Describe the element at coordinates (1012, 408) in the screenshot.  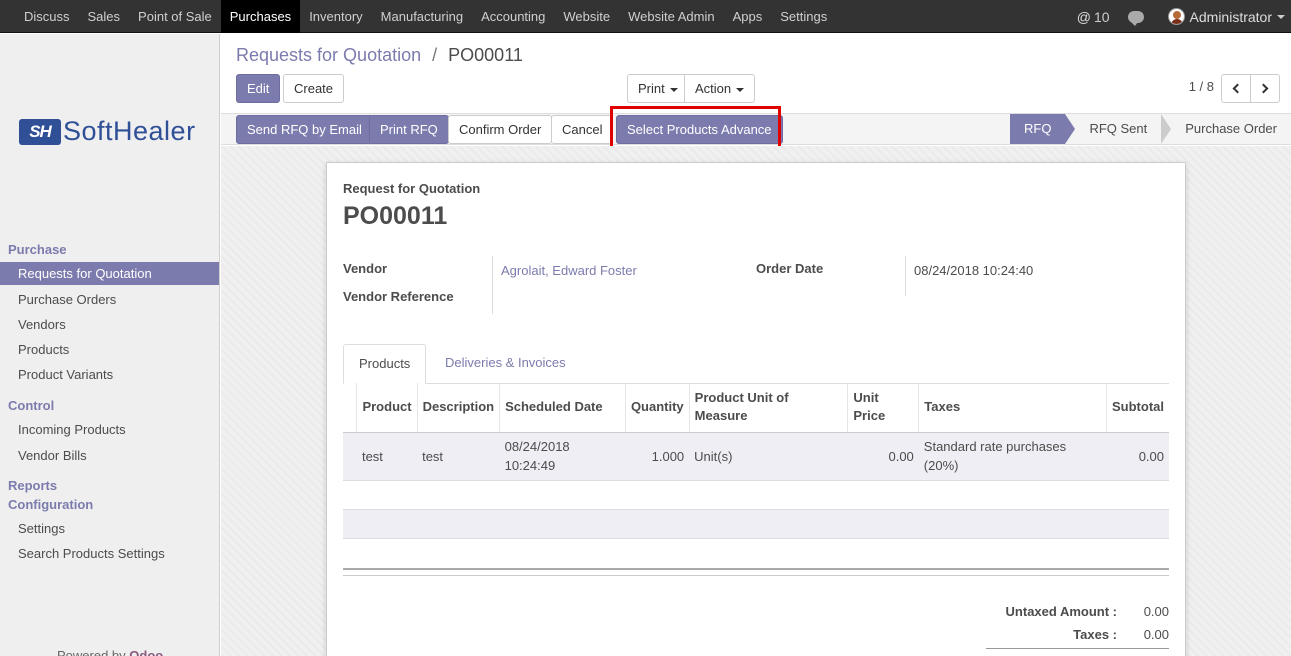
I see `col-taxes: Taxes` at that location.